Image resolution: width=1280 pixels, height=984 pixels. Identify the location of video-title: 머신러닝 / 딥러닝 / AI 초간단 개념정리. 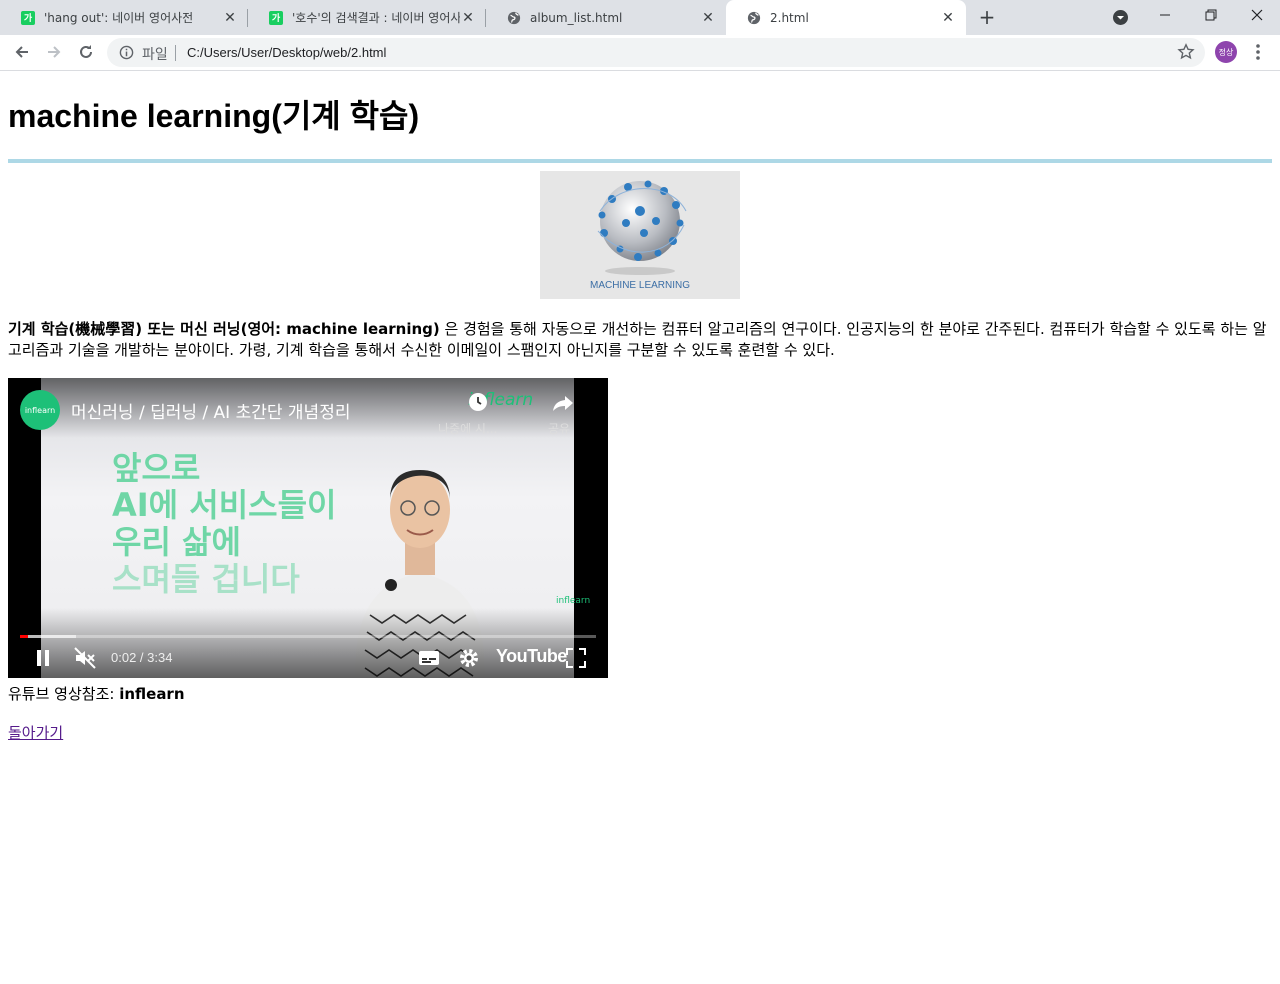
(210, 410).